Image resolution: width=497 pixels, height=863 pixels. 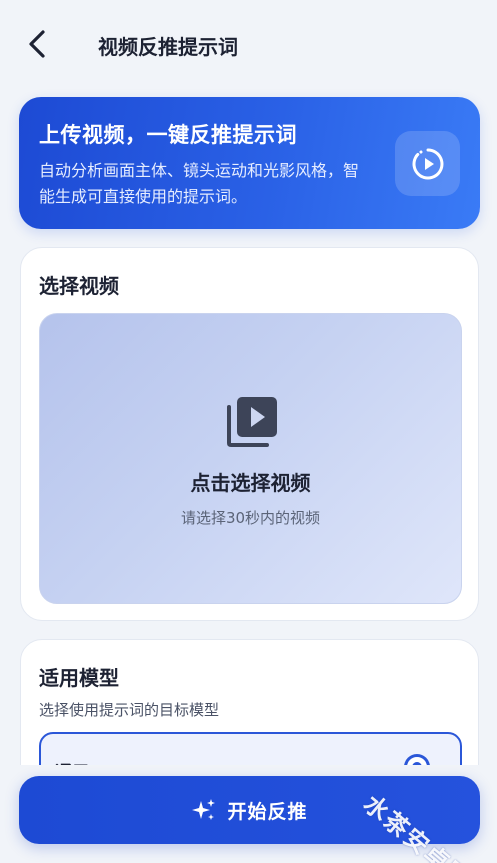 I want to click on drop-zone-hint: 请选择30秒内的视频, so click(x=250, y=518).